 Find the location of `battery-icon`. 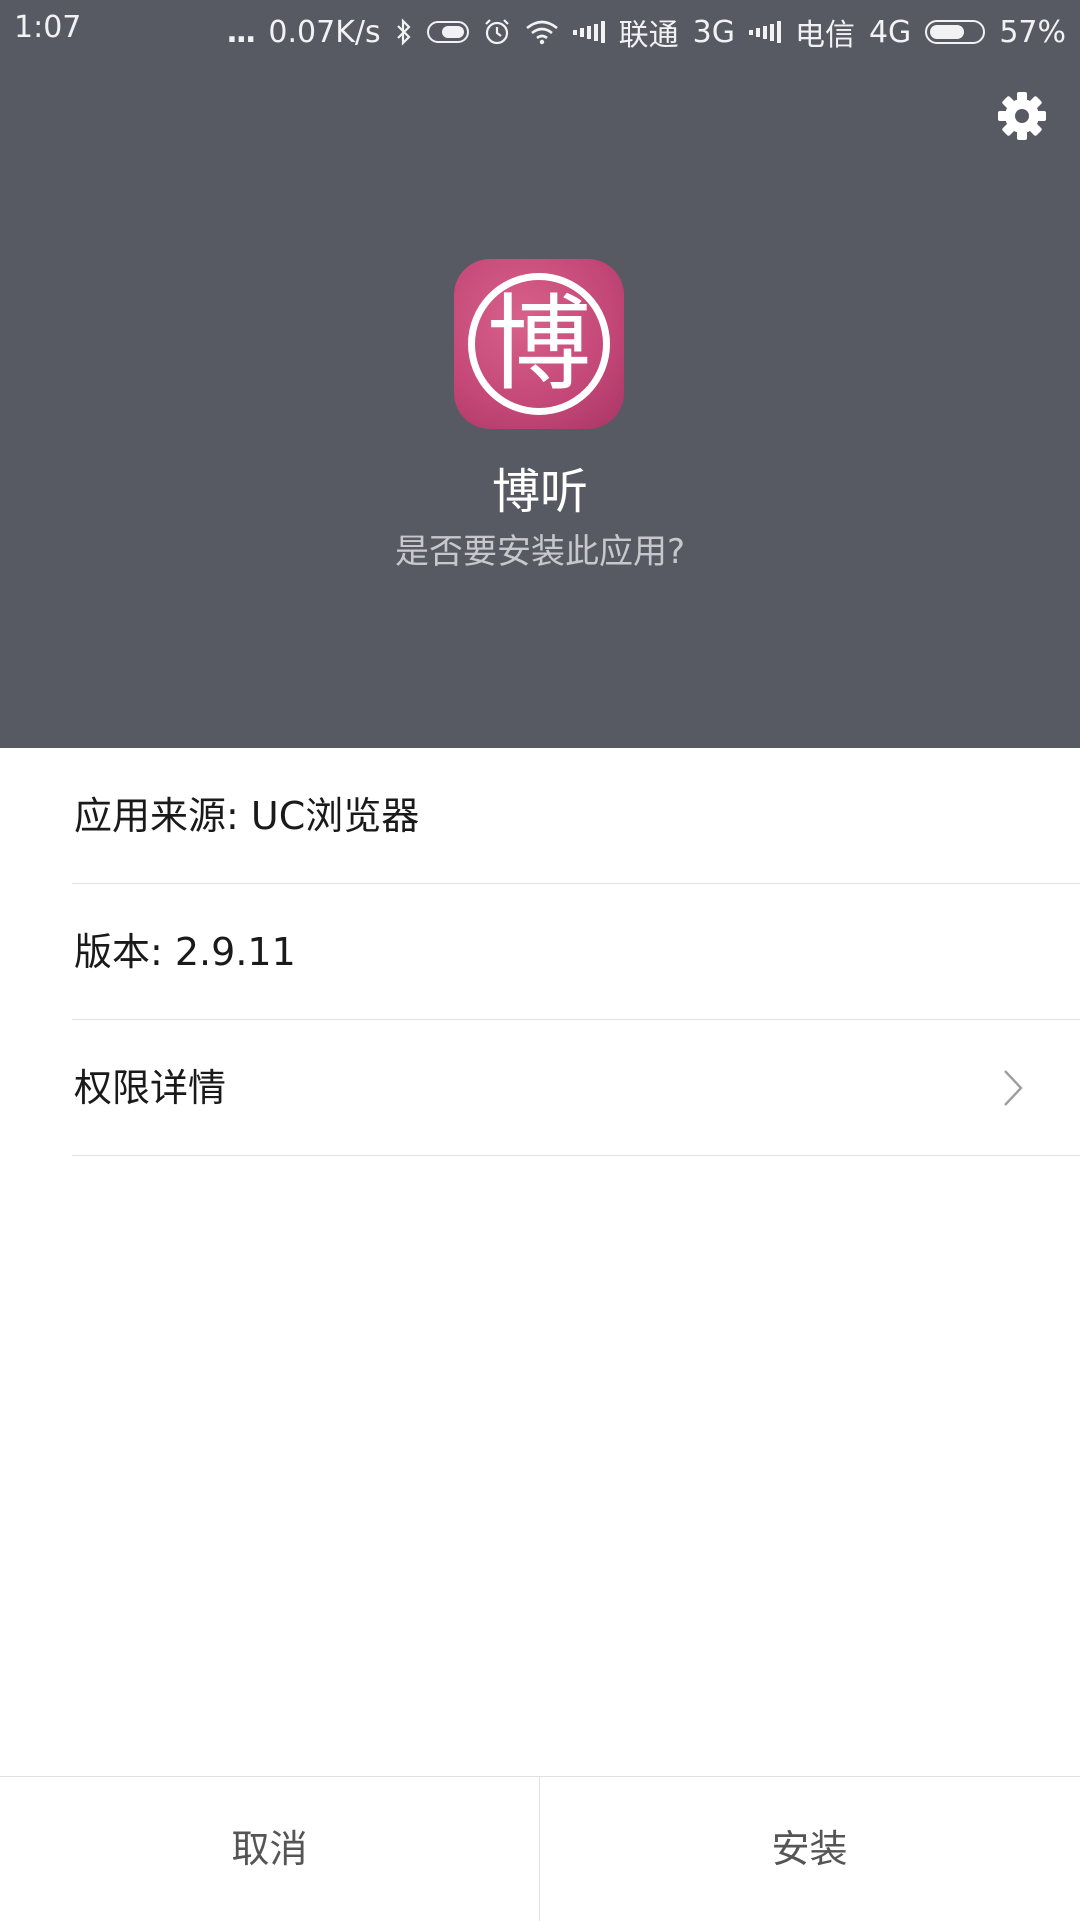

battery-icon is located at coordinates (955, 32).